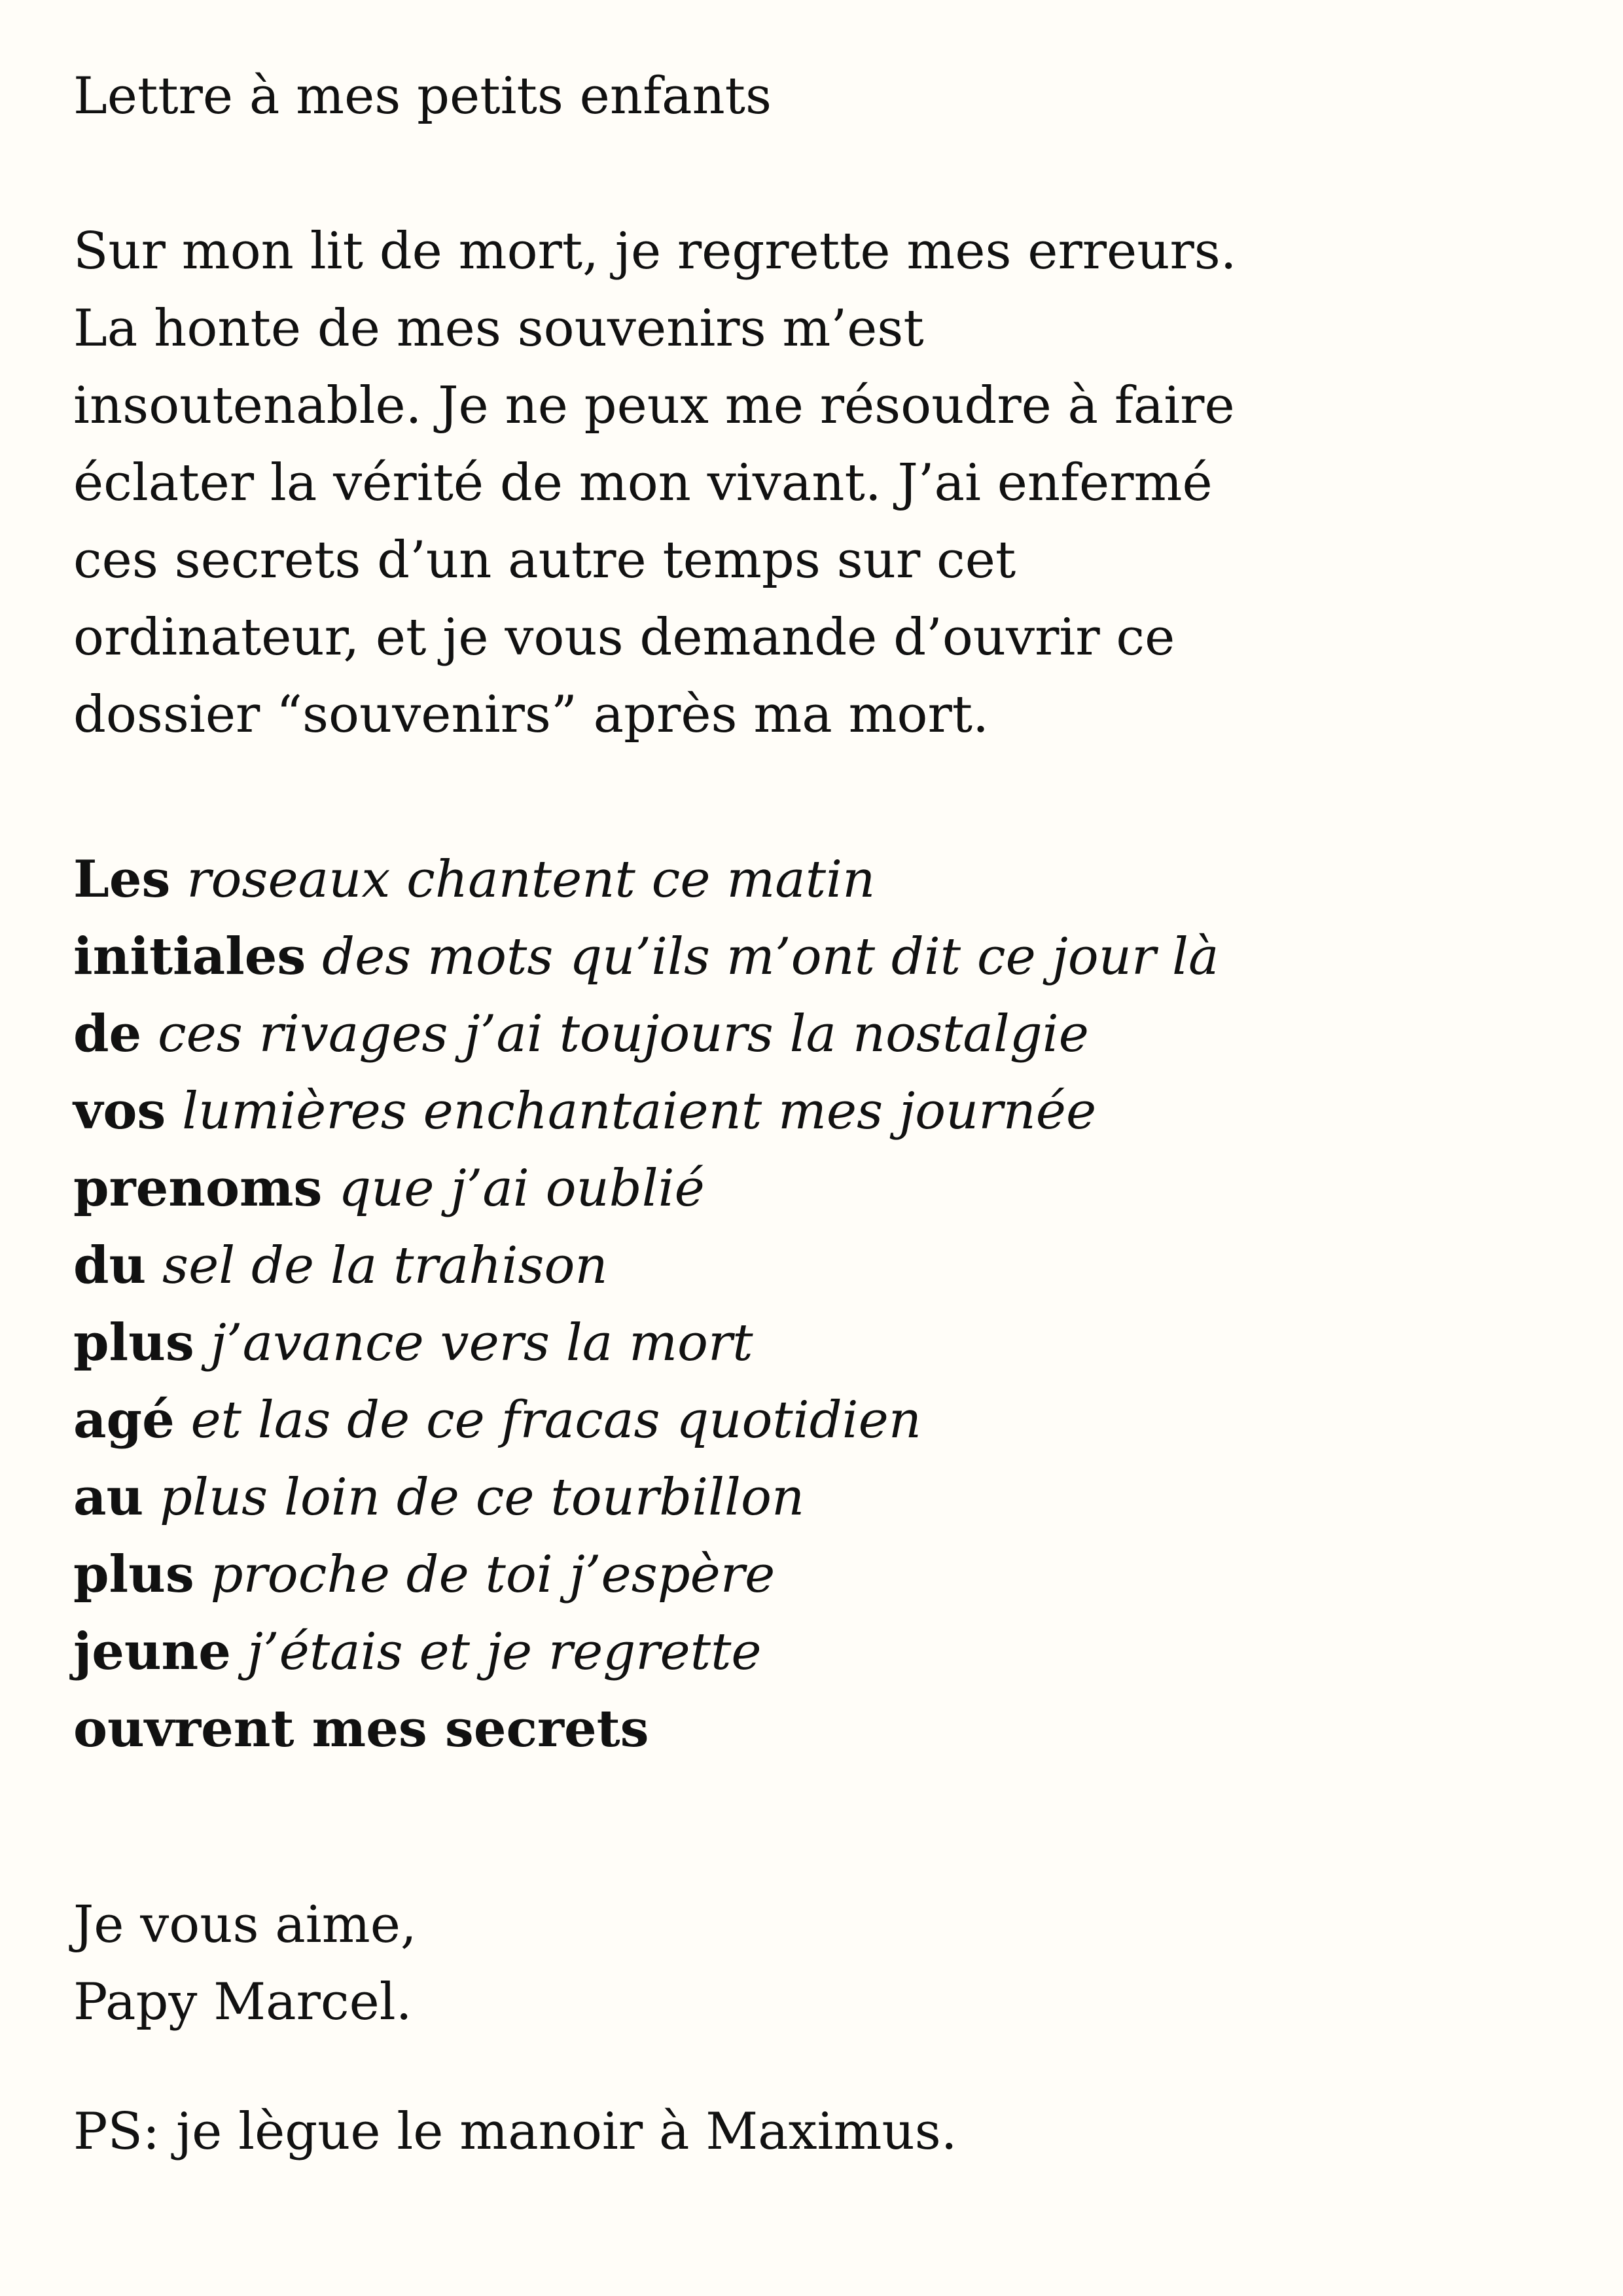 This screenshot has width=1623, height=2296. What do you see at coordinates (243, 2002) in the screenshot?
I see `signature: Papy Marcel.` at bounding box center [243, 2002].